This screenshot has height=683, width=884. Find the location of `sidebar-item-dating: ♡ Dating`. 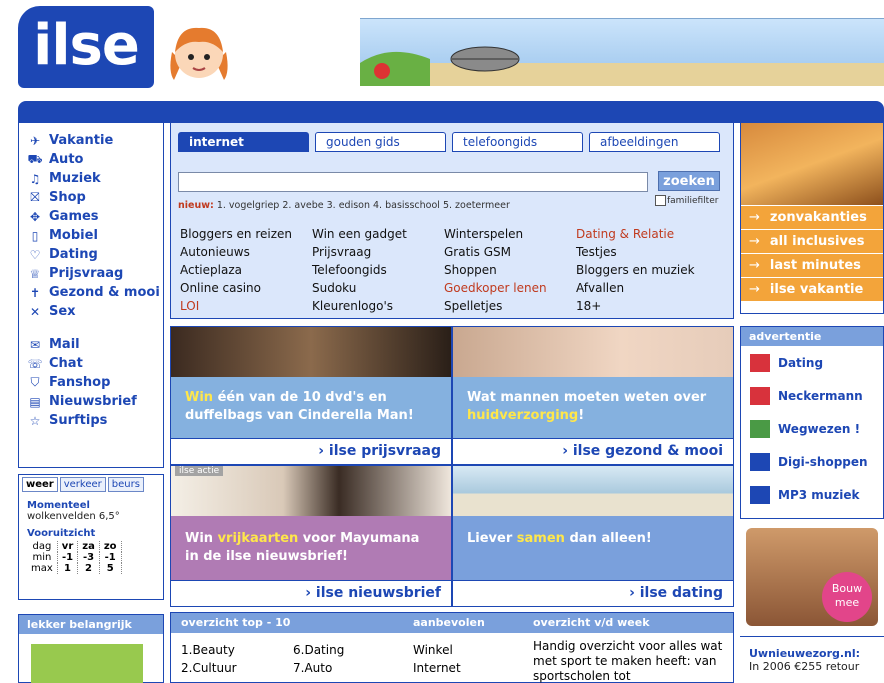

sidebar-item-dating: ♡ Dating is located at coordinates (95, 254).